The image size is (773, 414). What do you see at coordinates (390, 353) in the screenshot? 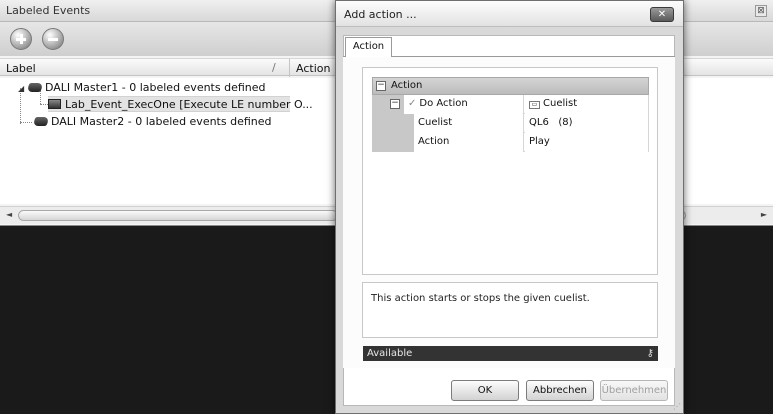
I see `status-text: Available` at bounding box center [390, 353].